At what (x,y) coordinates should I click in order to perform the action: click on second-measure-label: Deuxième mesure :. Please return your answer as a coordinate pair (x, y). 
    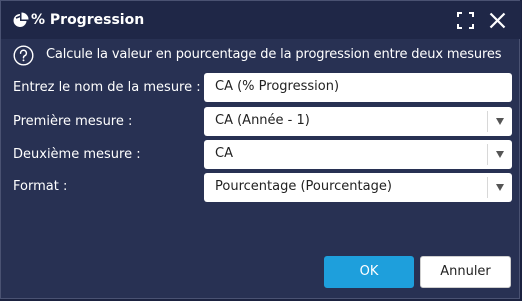
    Looking at the image, I should click on (77, 154).